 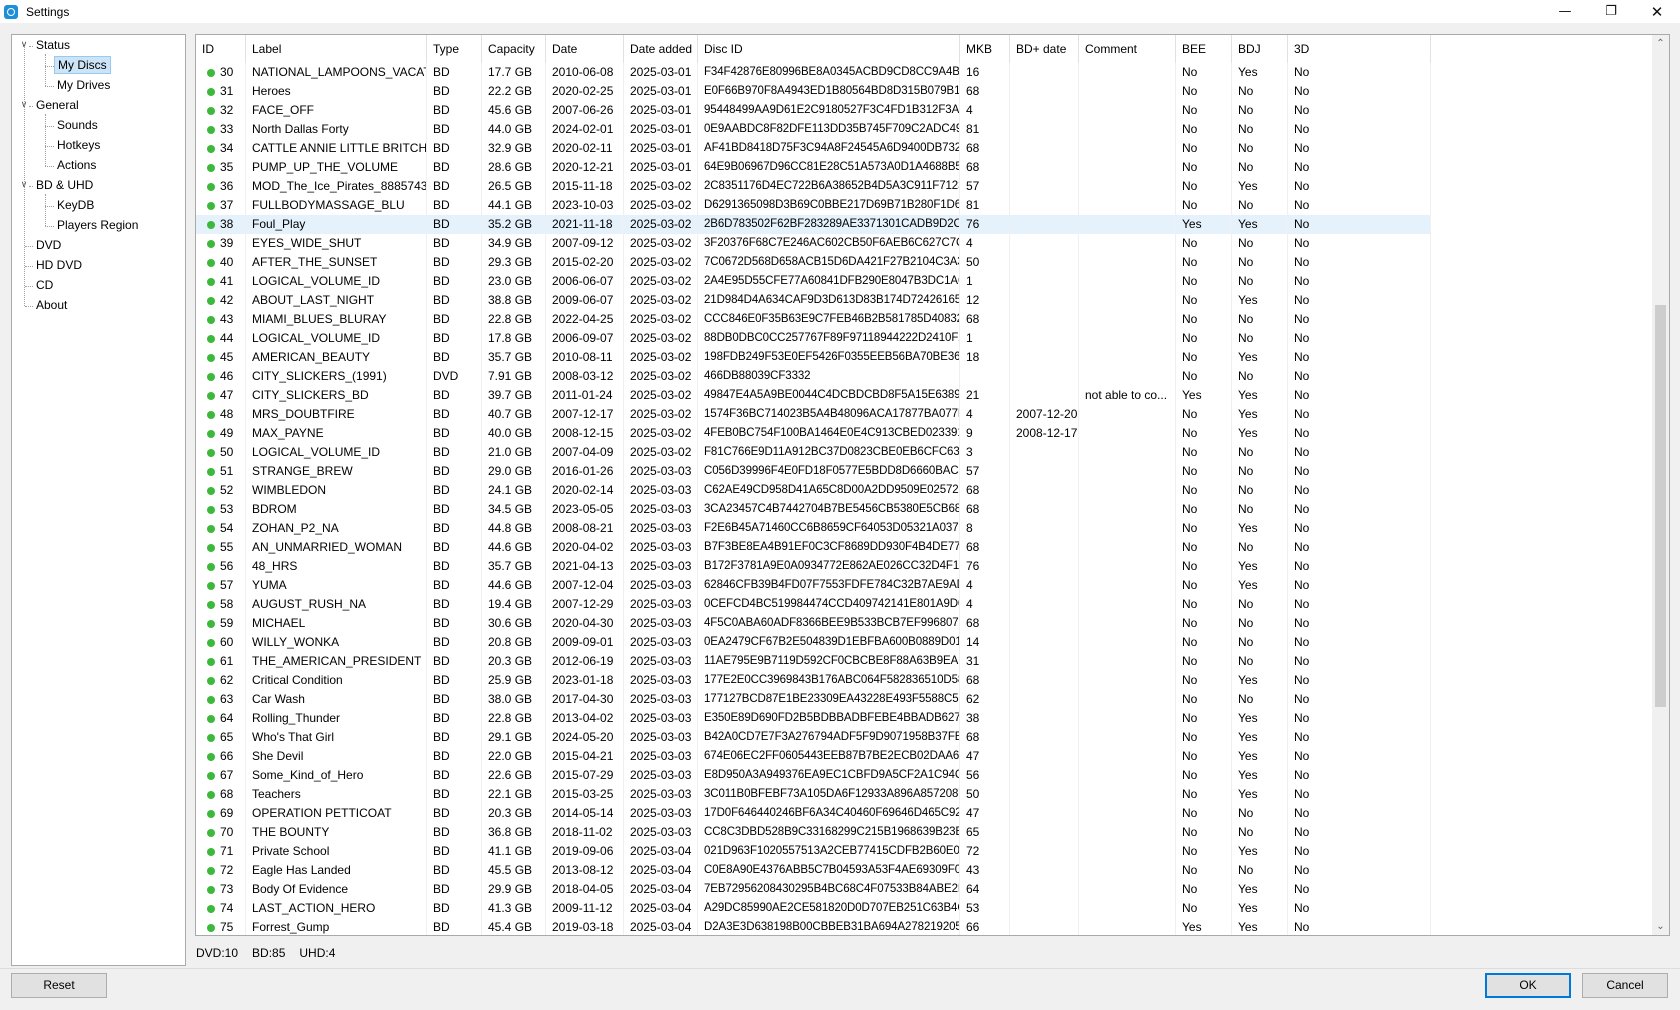 I want to click on column-header-comment: Comment, so click(x=1127, y=49).